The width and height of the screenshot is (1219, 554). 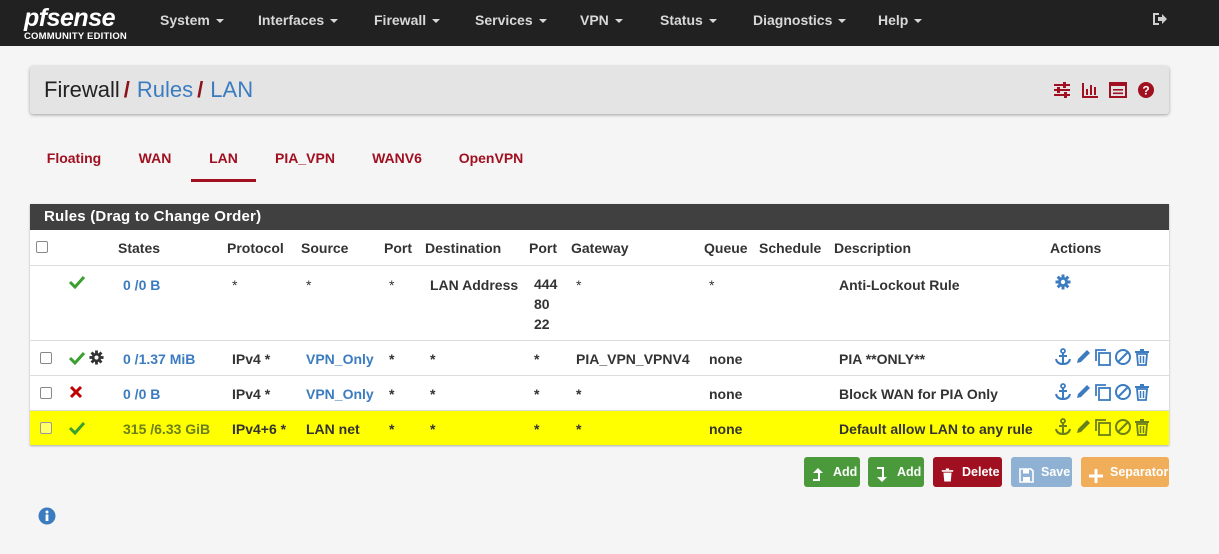 What do you see at coordinates (398, 248) in the screenshot?
I see `col-source-port: Port` at bounding box center [398, 248].